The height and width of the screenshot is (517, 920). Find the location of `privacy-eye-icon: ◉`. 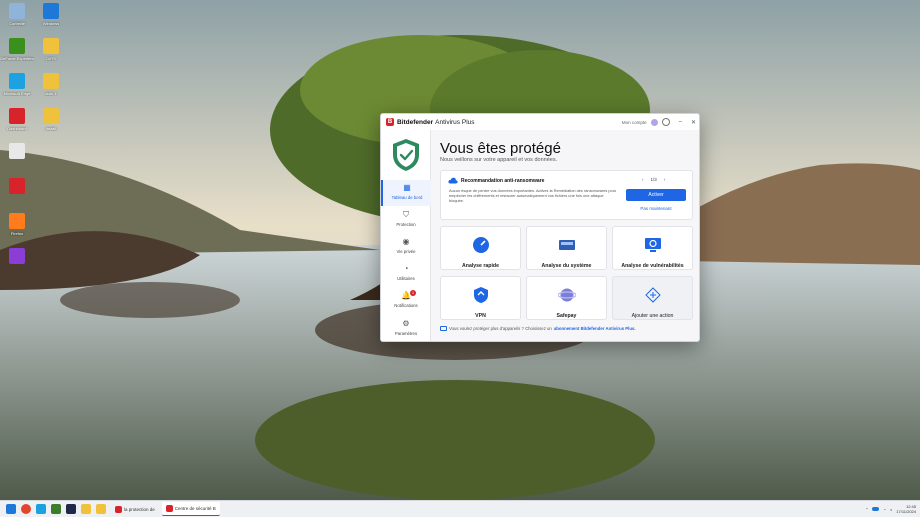

privacy-eye-icon: ◉ is located at coordinates (406, 241).